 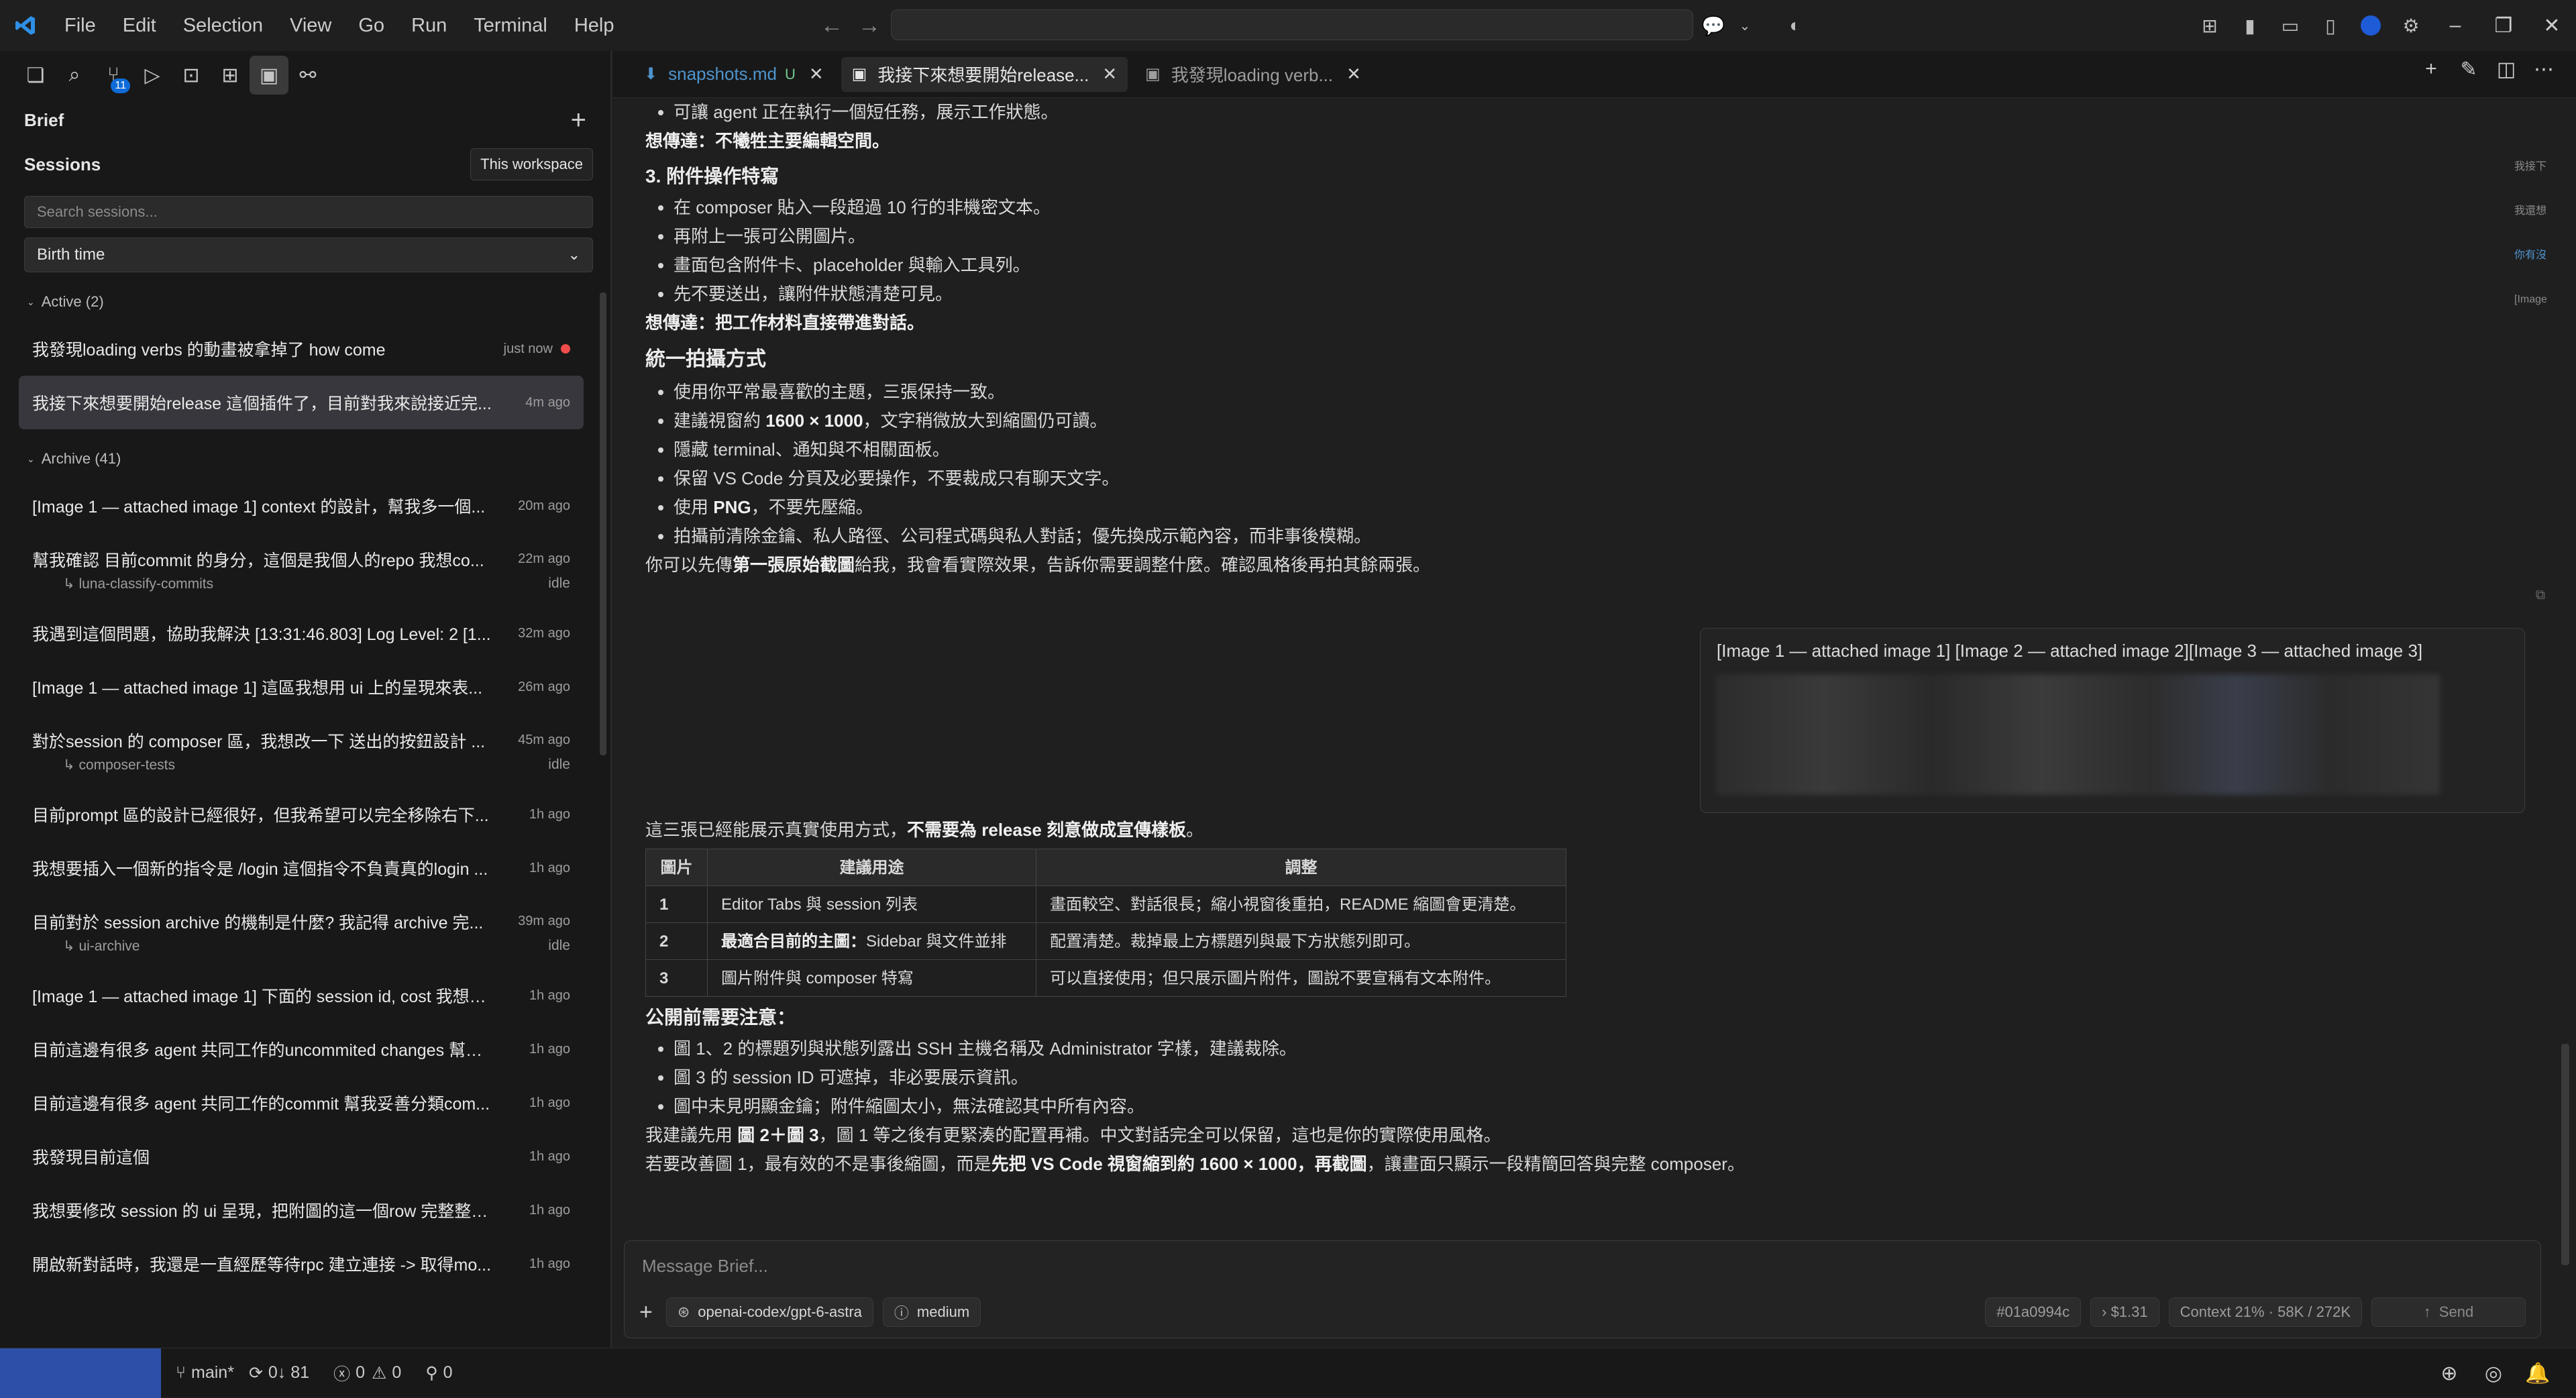 I want to click on bullet: 建議視窗約 1600 × 1000，文字稍微放大到縮圖仍可讀。, so click(x=1592, y=421).